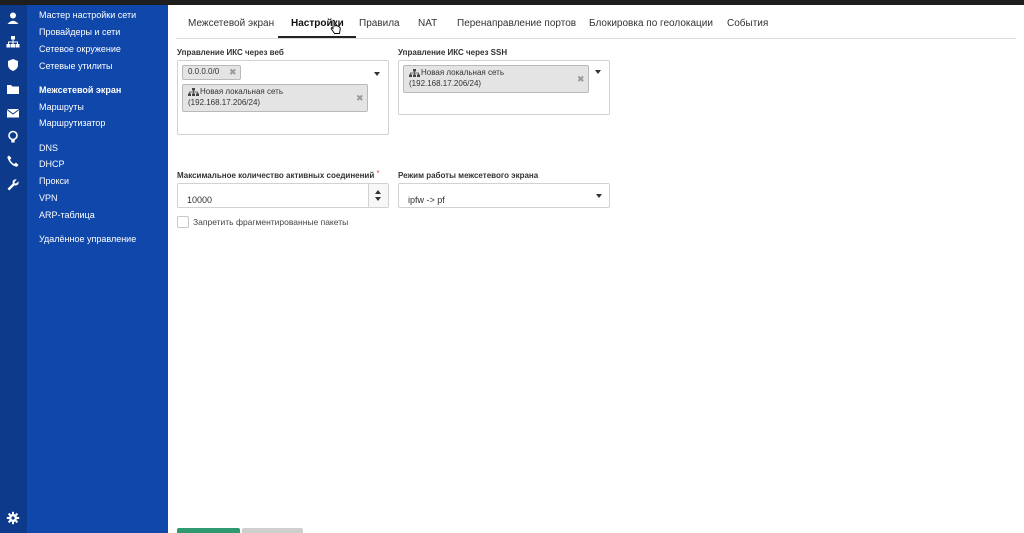 Image resolution: width=1024 pixels, height=533 pixels. I want to click on cancel-button, so click(272, 530).